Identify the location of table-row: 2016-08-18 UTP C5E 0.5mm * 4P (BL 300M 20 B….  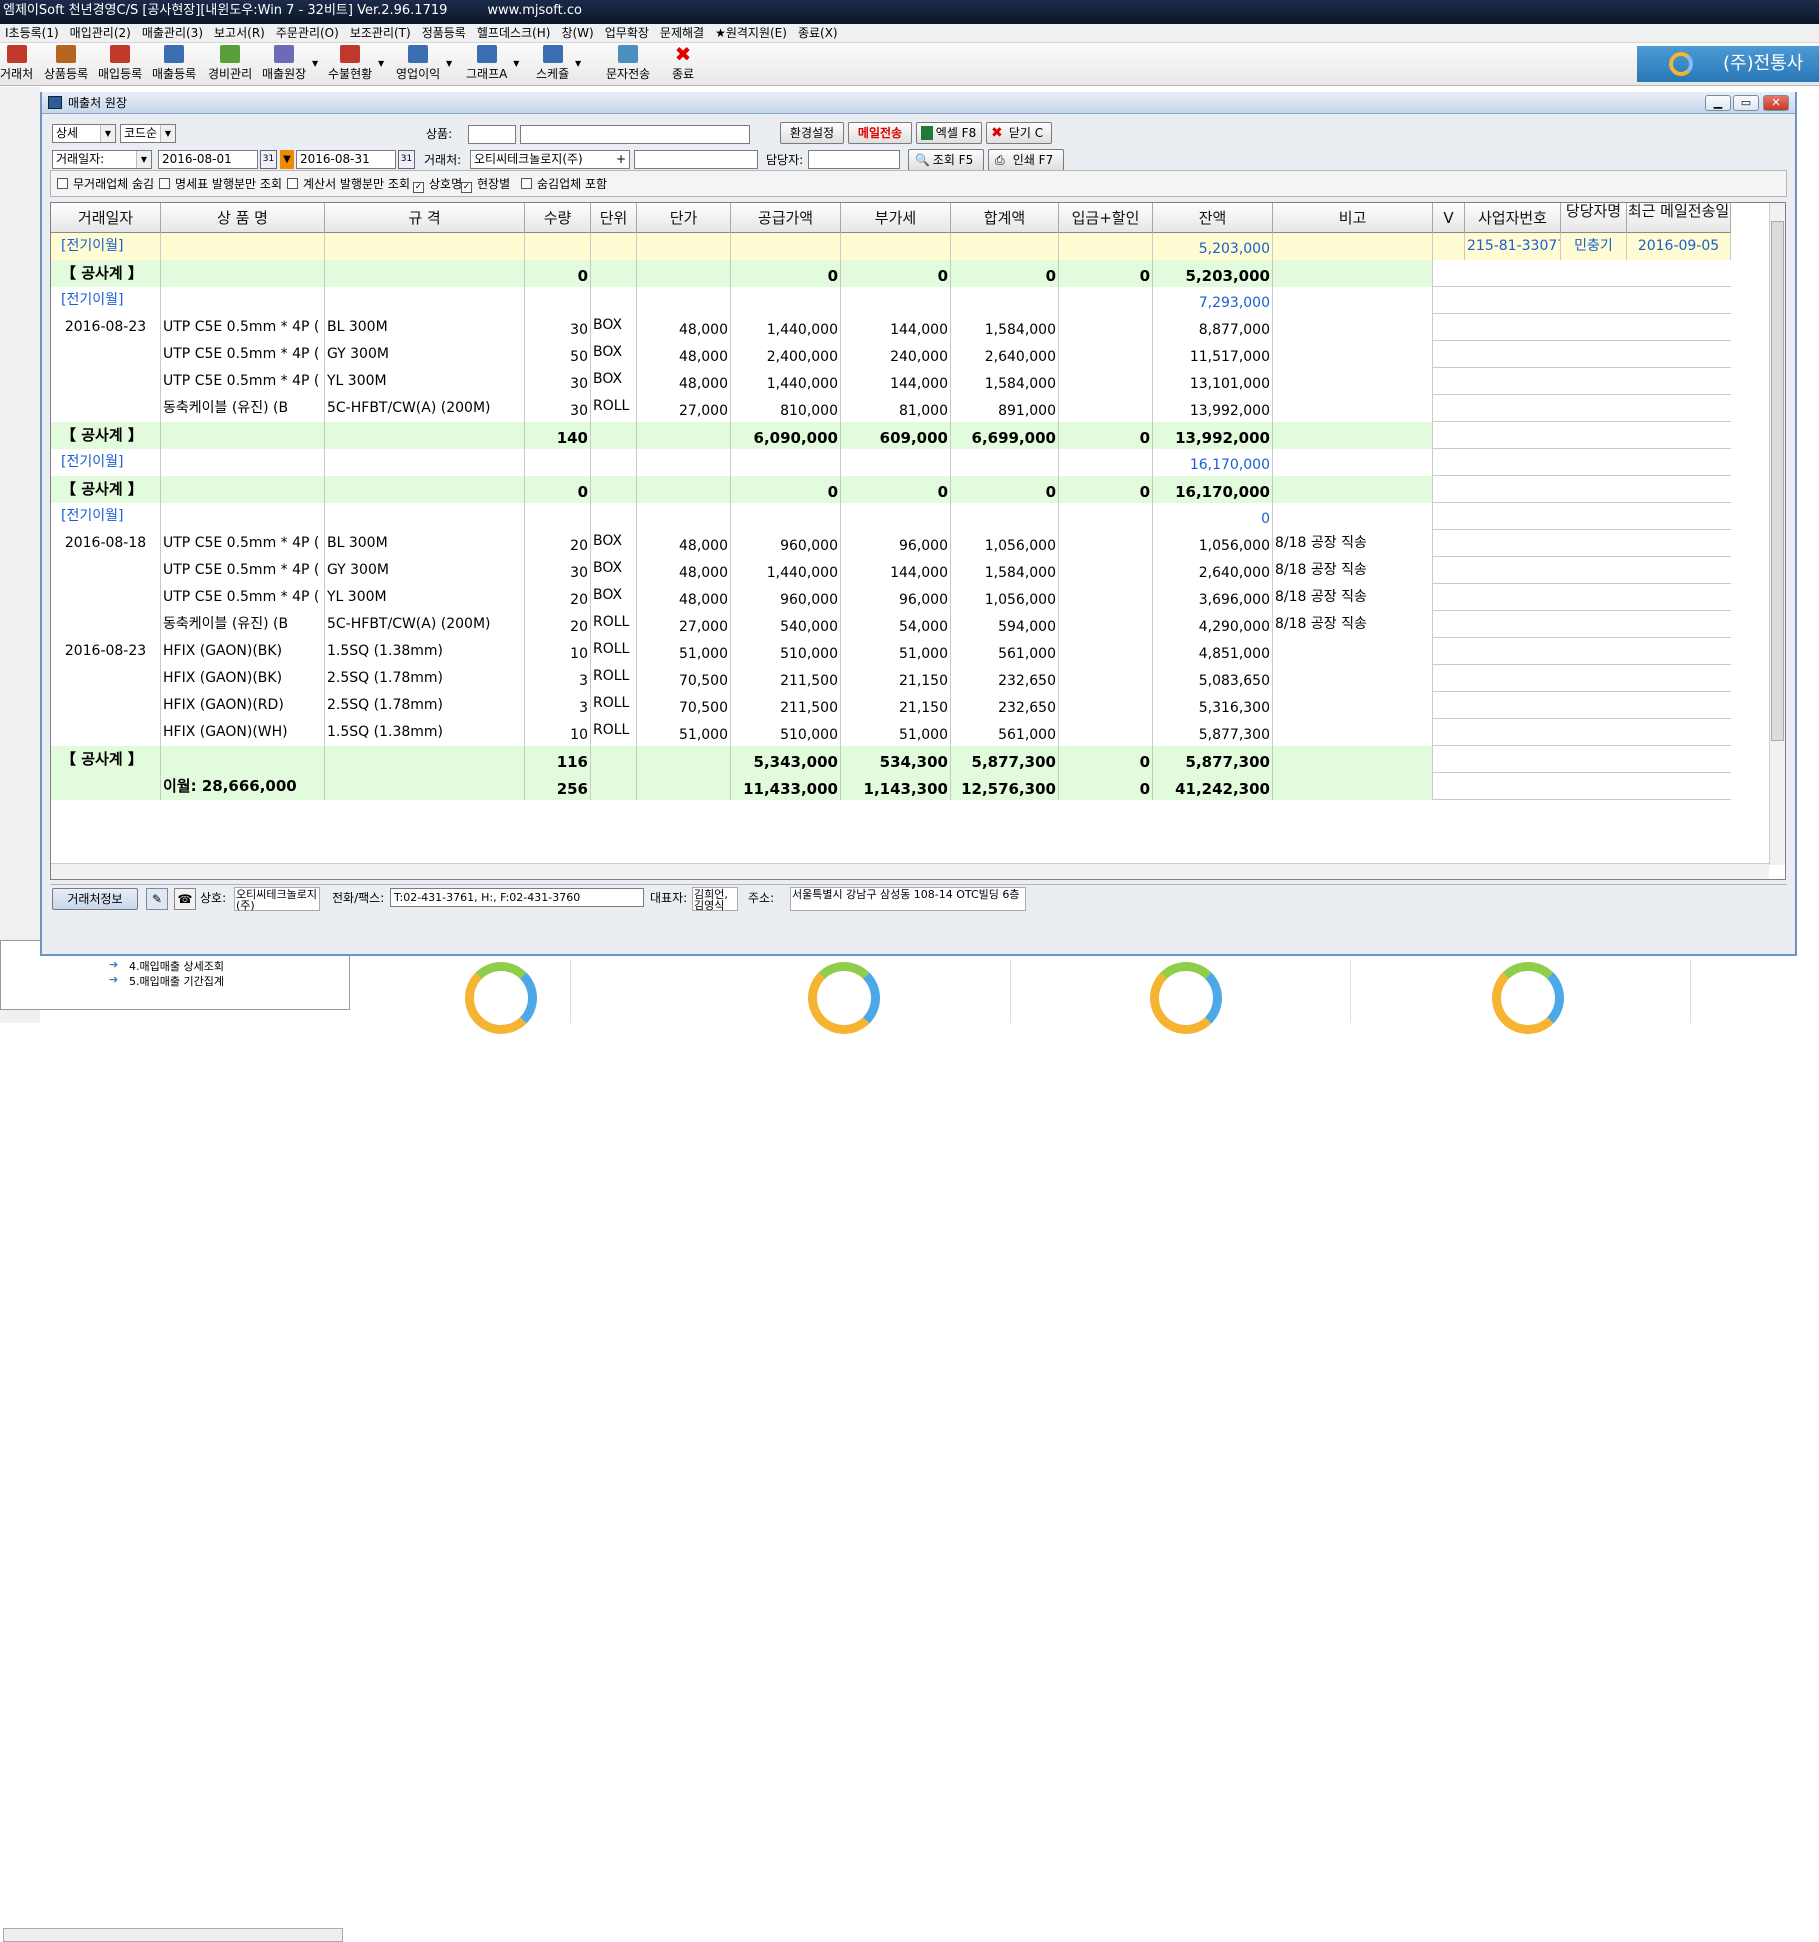
(891, 543).